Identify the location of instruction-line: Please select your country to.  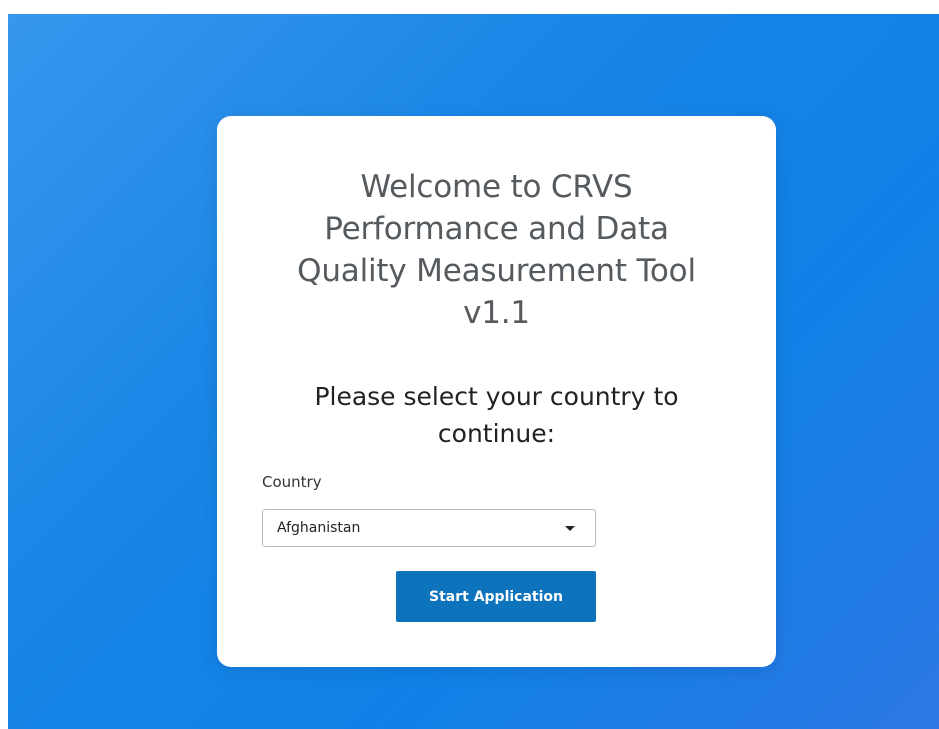
(496, 396).